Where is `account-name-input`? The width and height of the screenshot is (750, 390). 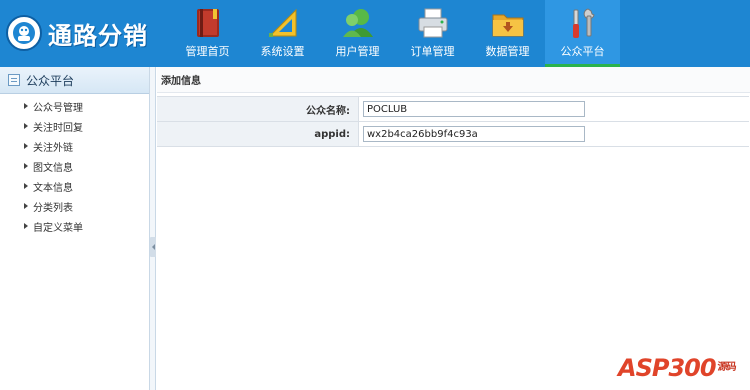
account-name-input is located at coordinates (474, 109).